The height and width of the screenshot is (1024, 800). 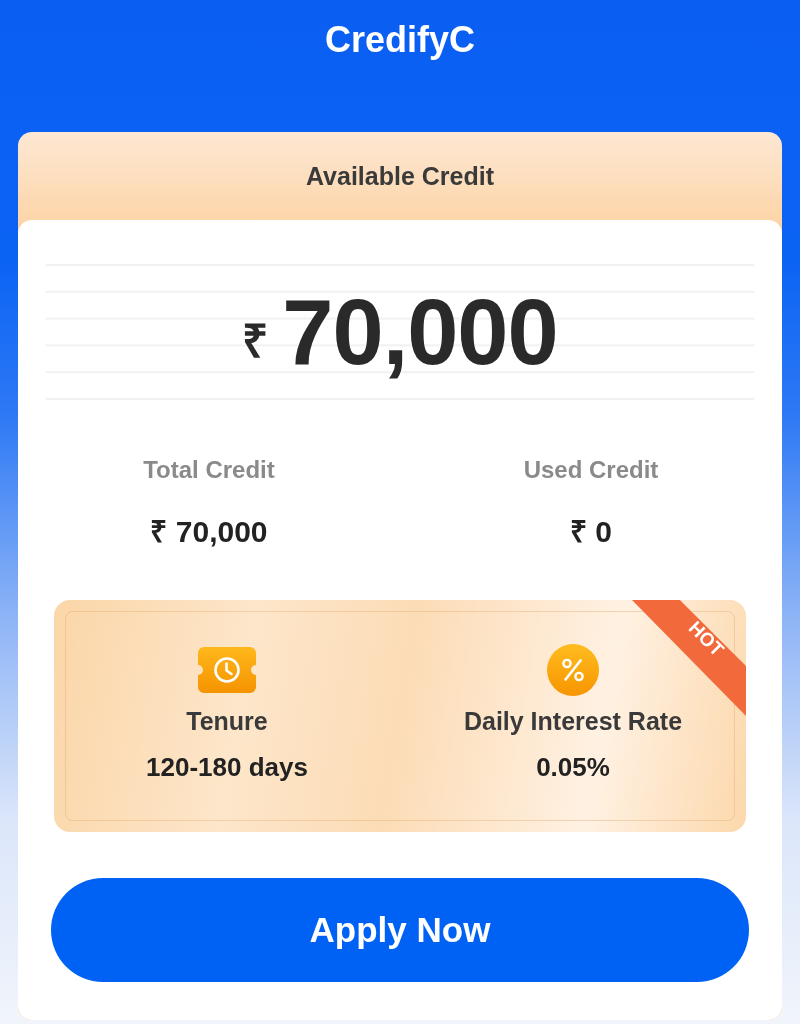 I want to click on stat-value: ₹ 0, so click(x=591, y=532).